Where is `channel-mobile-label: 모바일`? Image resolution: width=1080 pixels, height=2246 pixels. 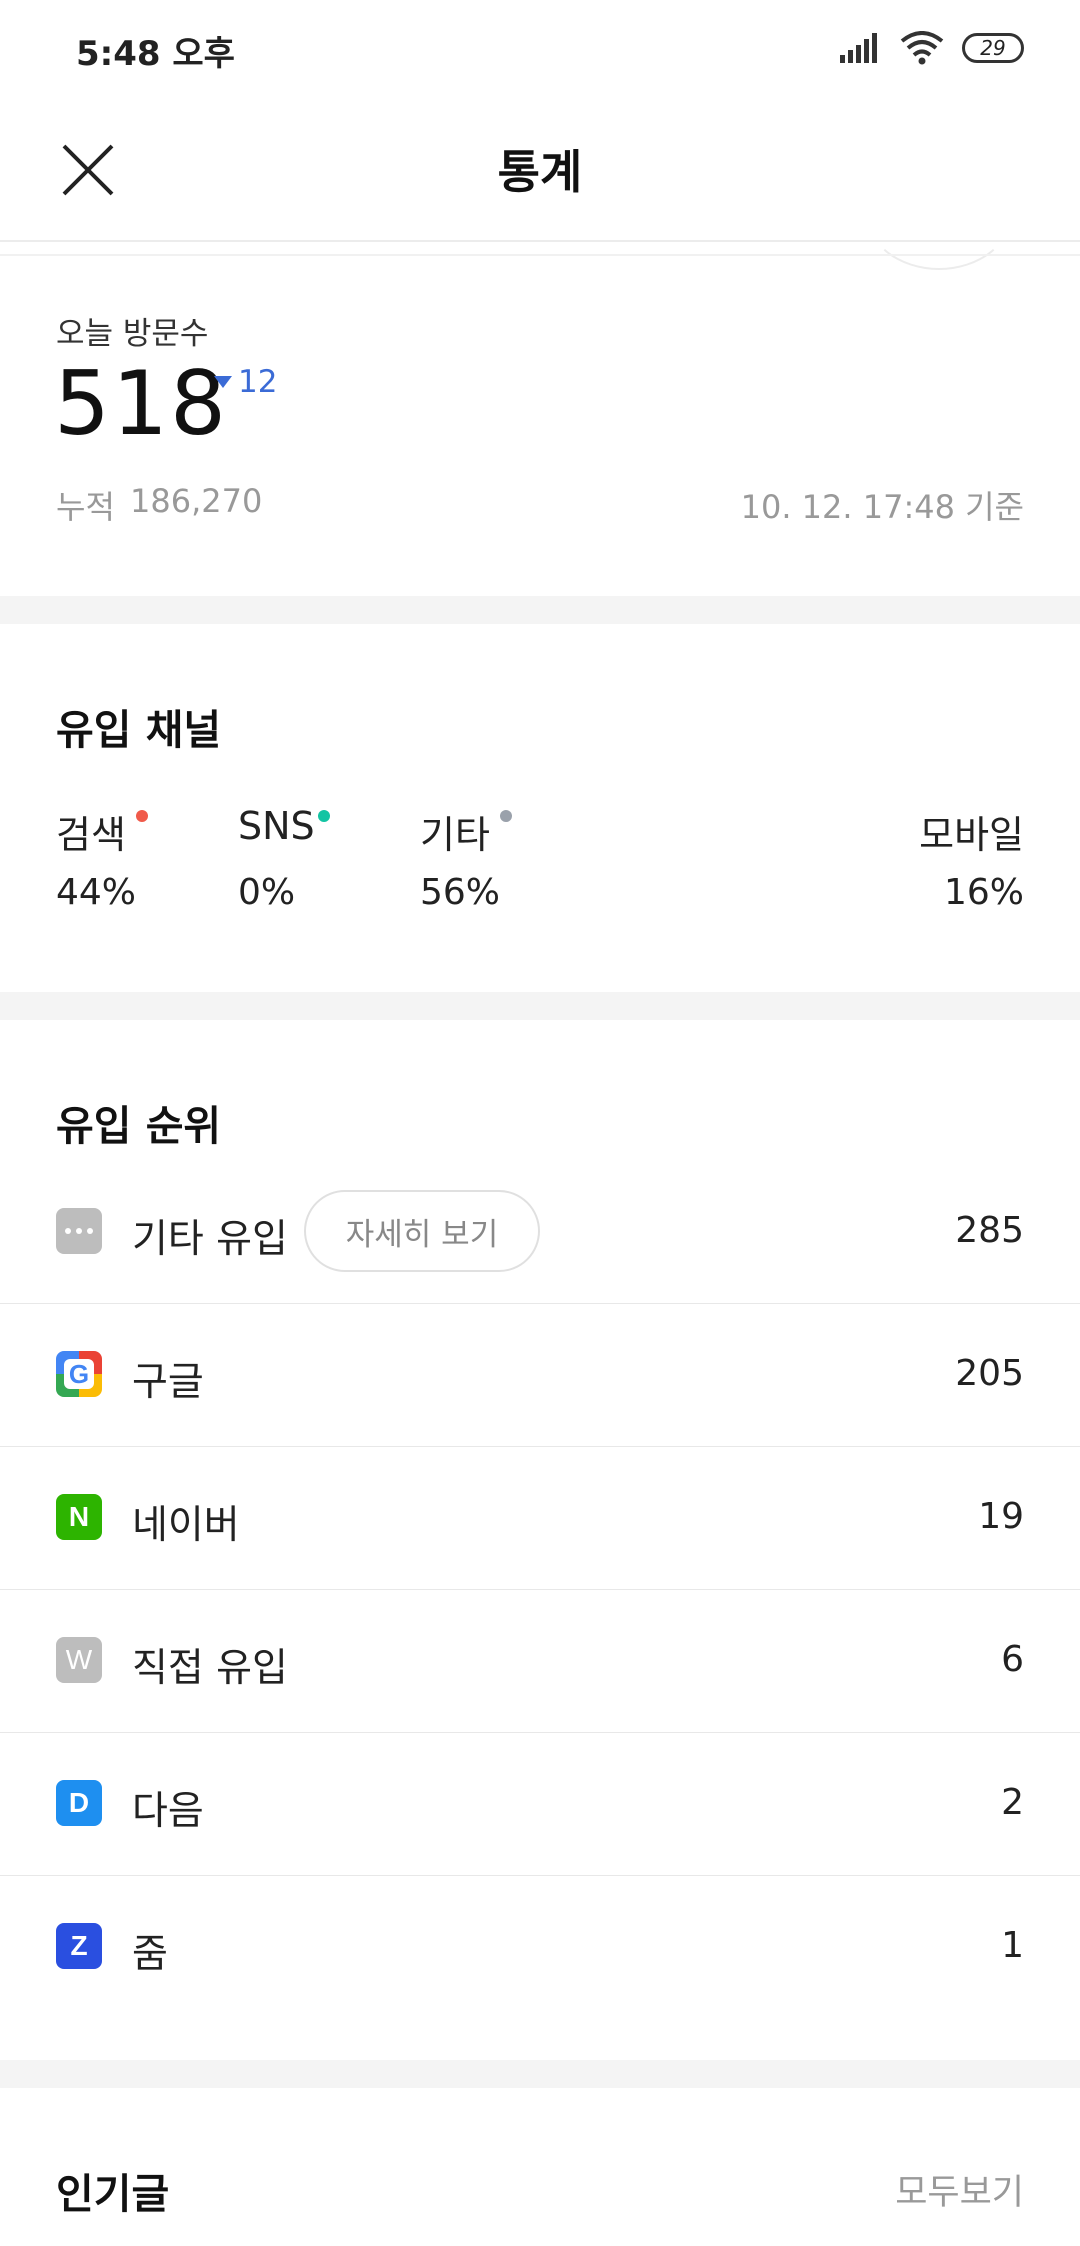 channel-mobile-label: 모바일 is located at coordinates (971, 835).